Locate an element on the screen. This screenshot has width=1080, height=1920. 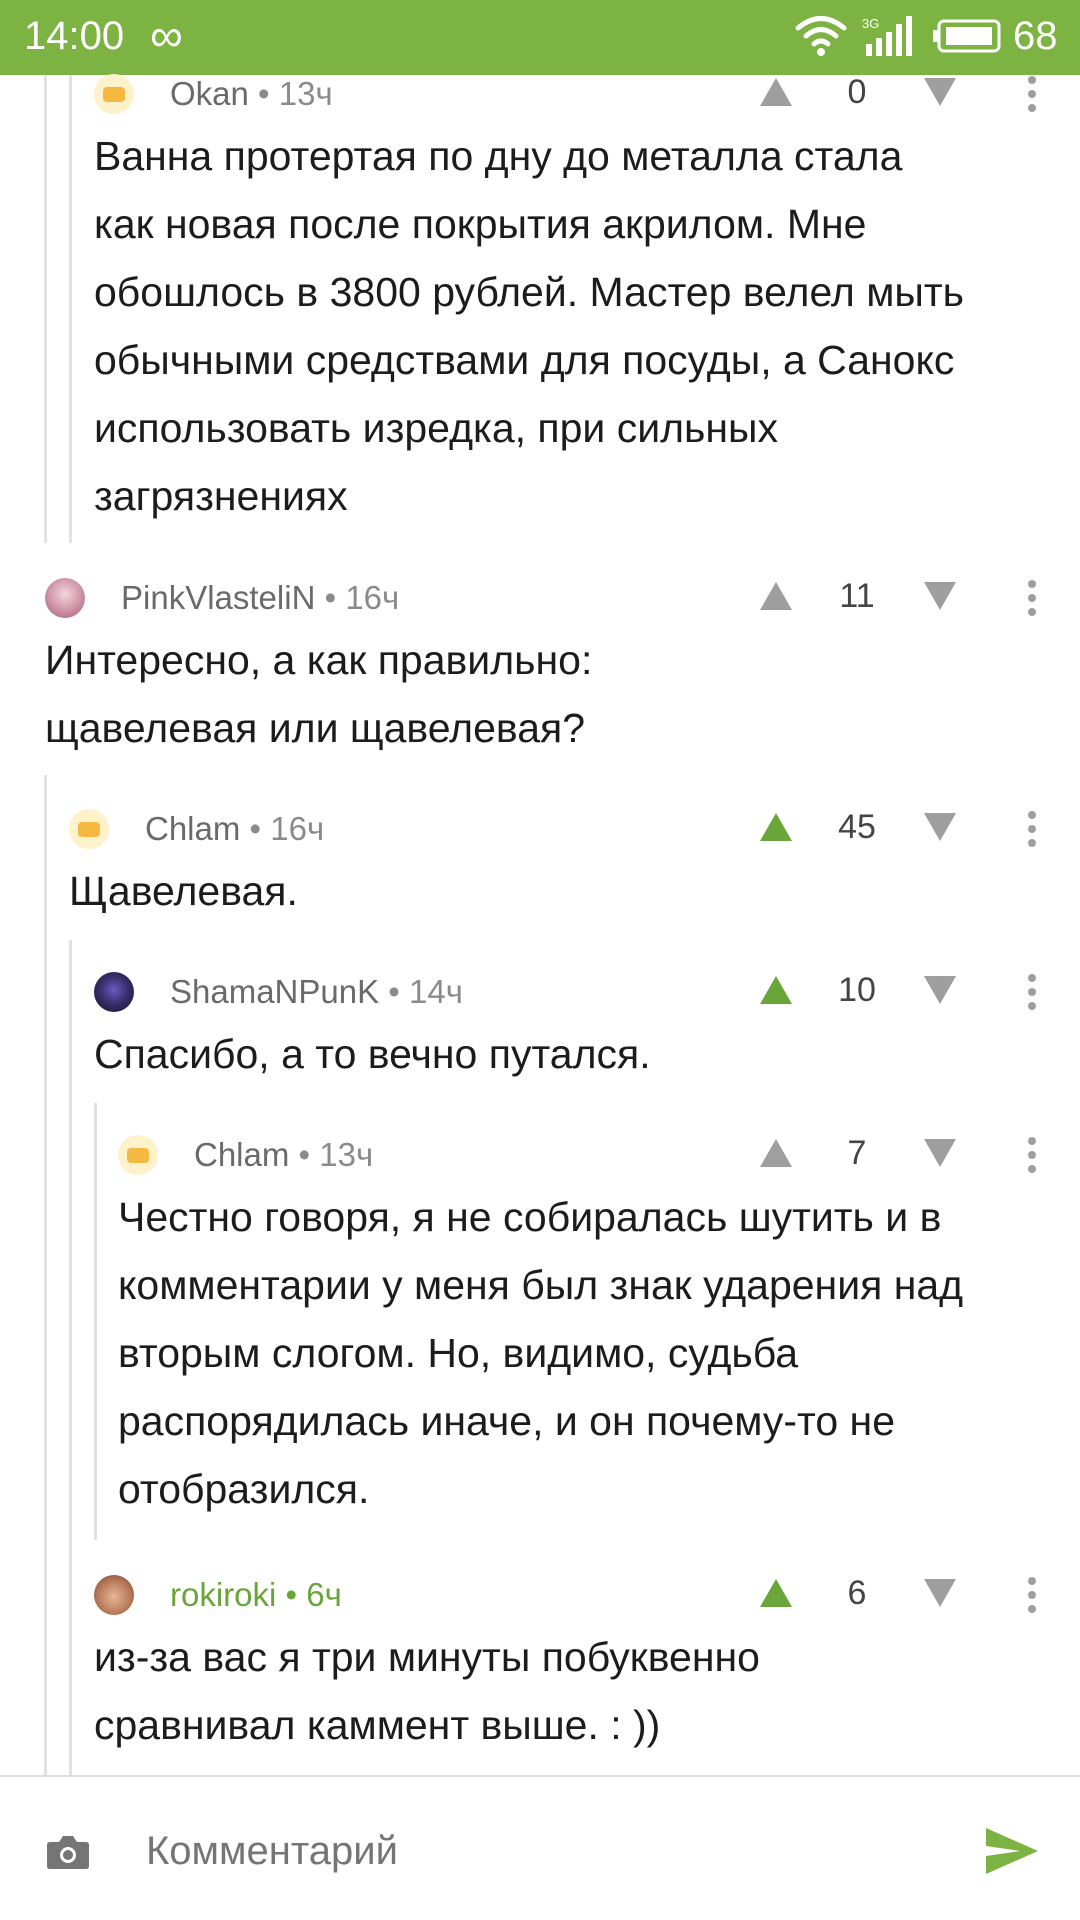
comment-meta: rokiroki • 6ч is located at coordinates (256, 1595).